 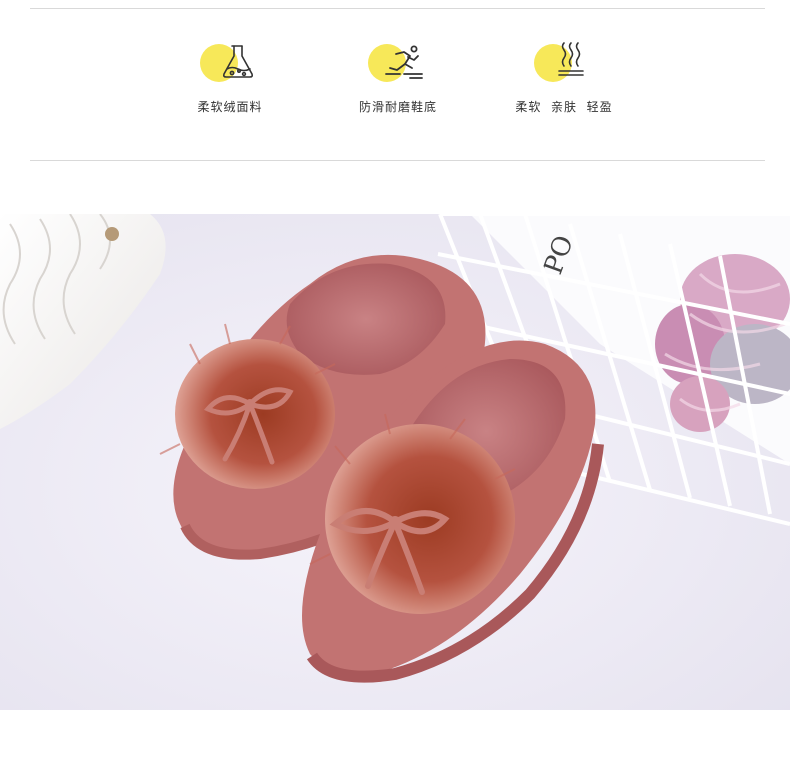 What do you see at coordinates (230, 62) in the screenshot?
I see `flask-icon` at bounding box center [230, 62].